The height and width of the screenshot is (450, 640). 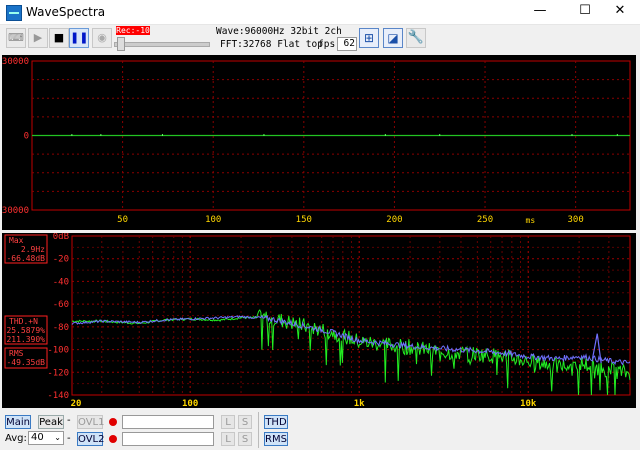 I want to click on stop-button: ■, so click(x=59, y=38).